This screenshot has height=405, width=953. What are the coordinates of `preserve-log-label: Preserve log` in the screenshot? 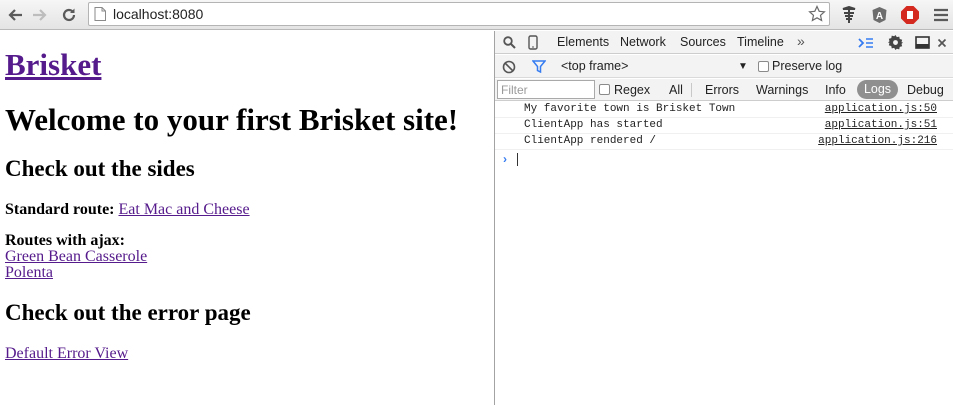 It's located at (807, 66).